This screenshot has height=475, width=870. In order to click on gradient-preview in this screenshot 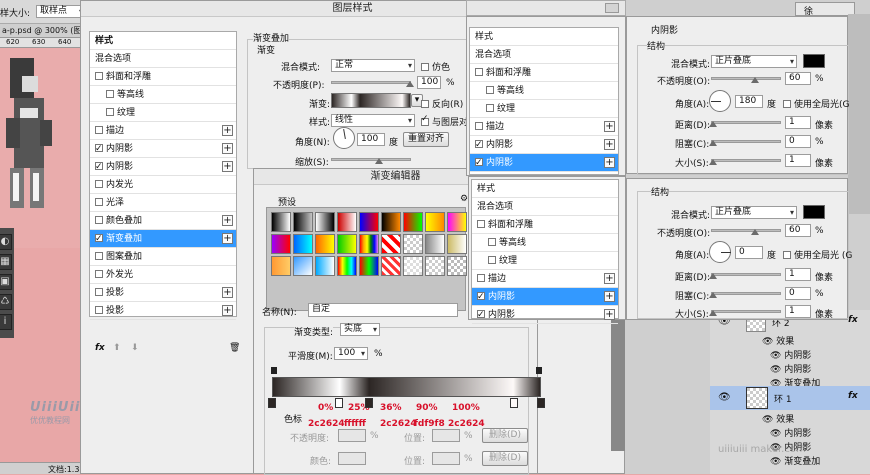, I will do `click(371, 100)`.